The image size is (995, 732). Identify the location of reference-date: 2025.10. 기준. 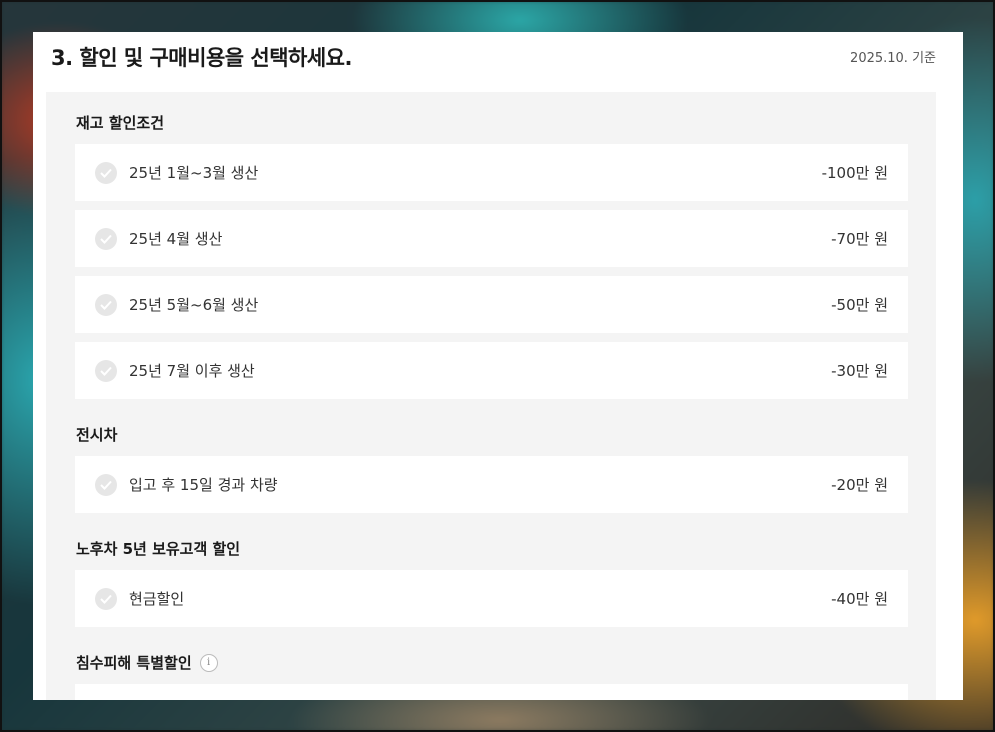
(893, 58).